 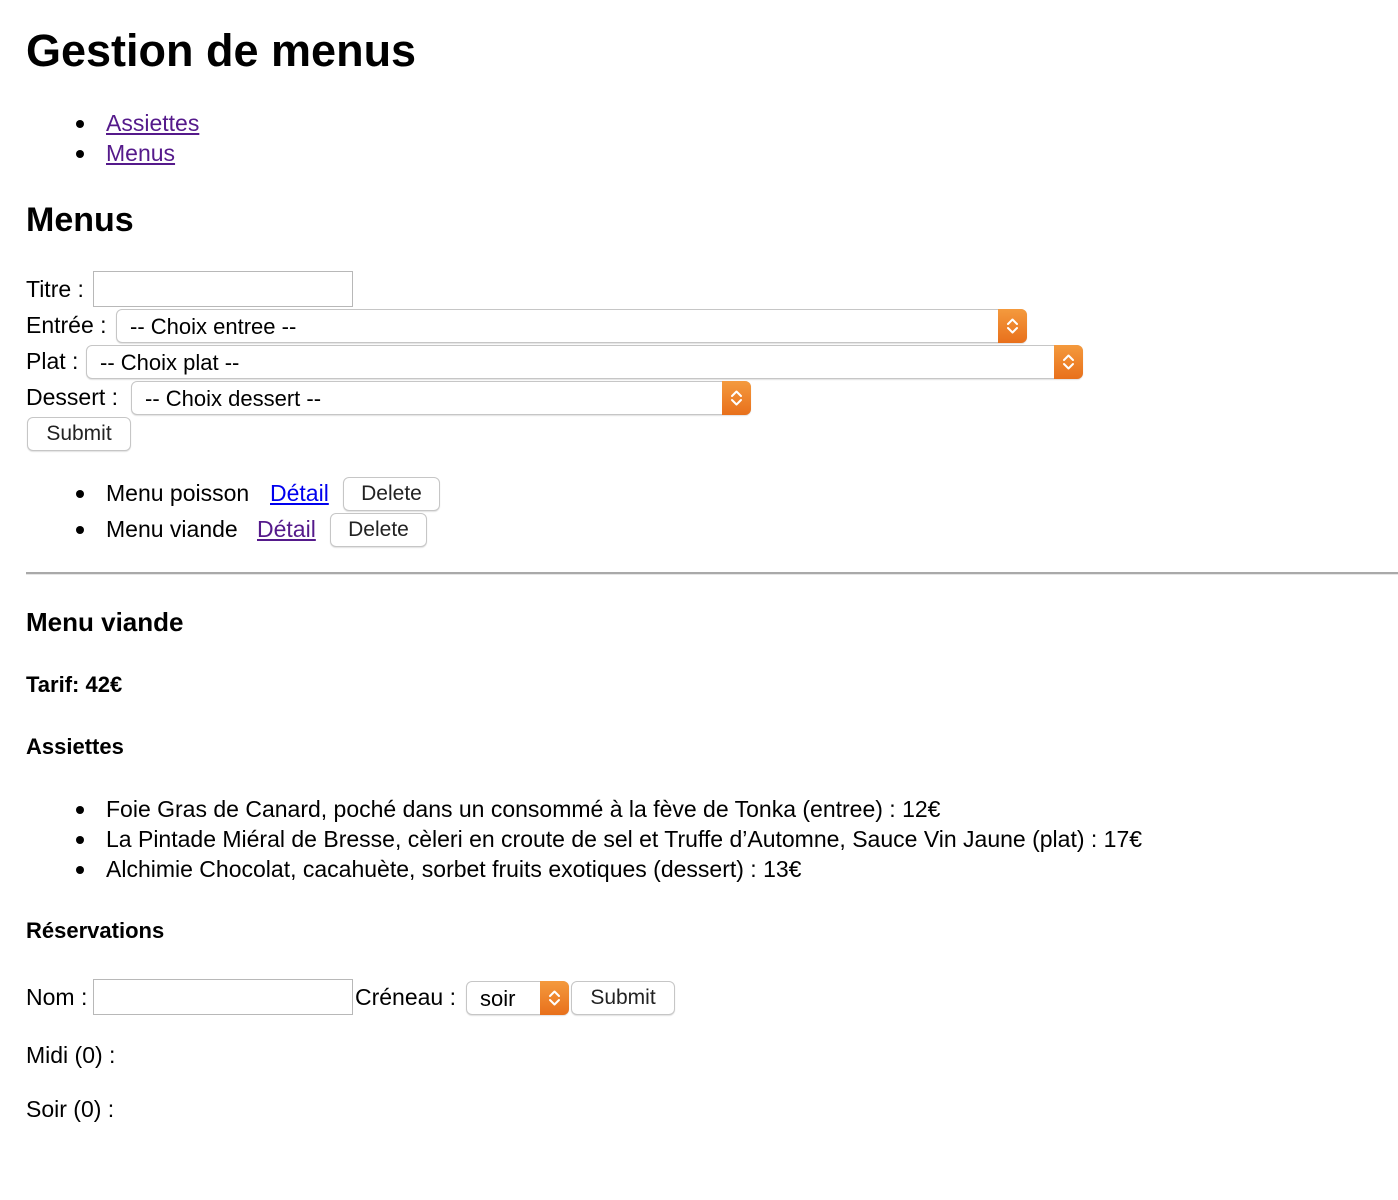 I want to click on divider, so click(x=712, y=573).